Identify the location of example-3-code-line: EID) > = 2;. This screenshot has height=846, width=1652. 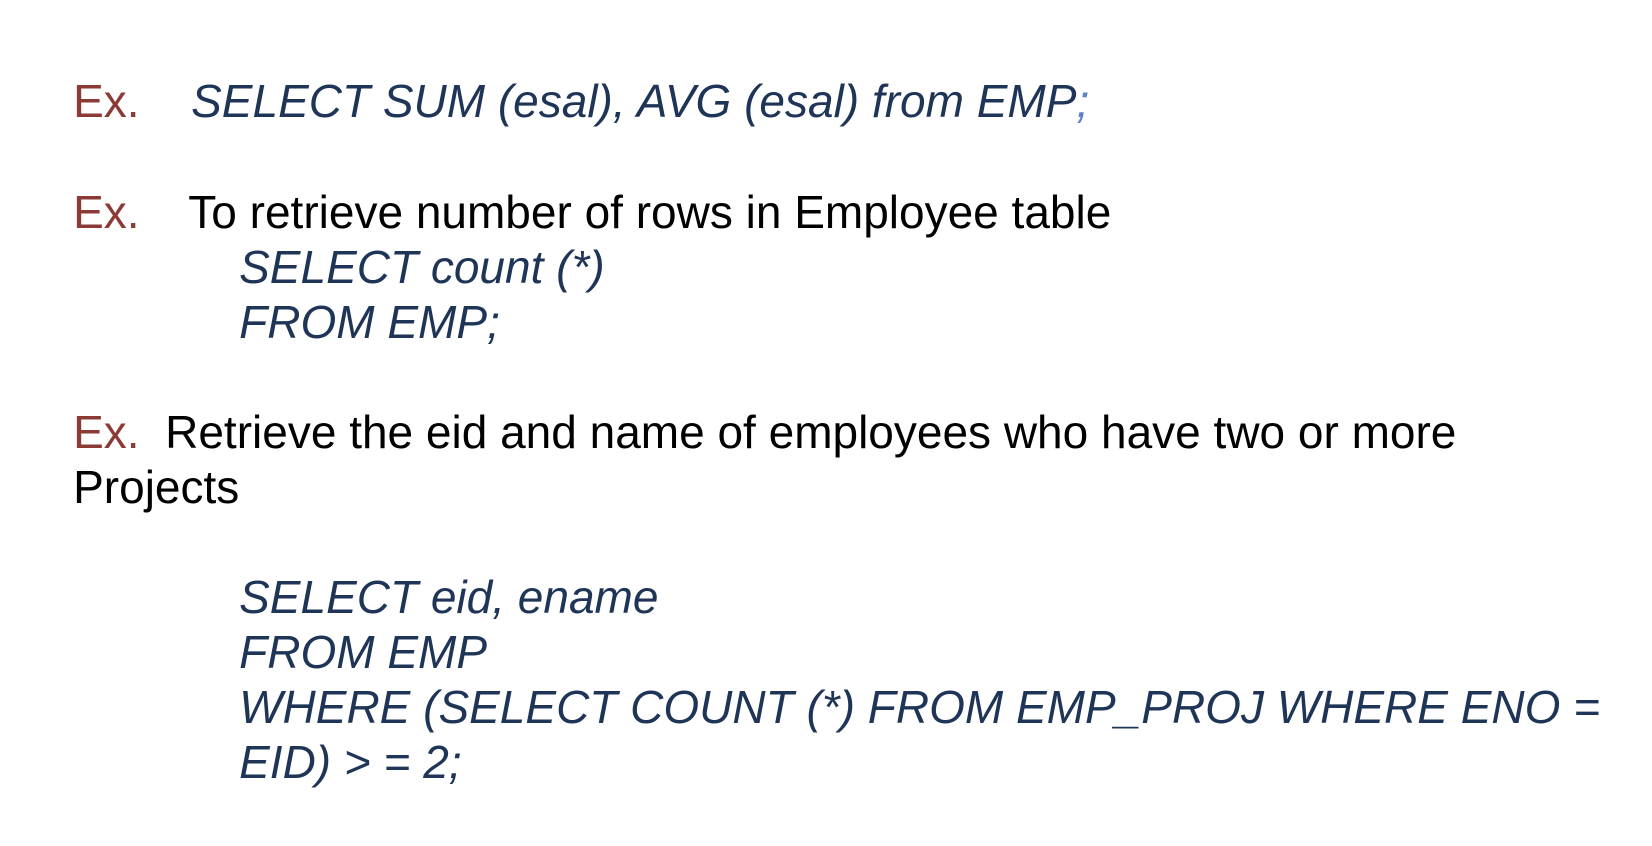
(325, 762).